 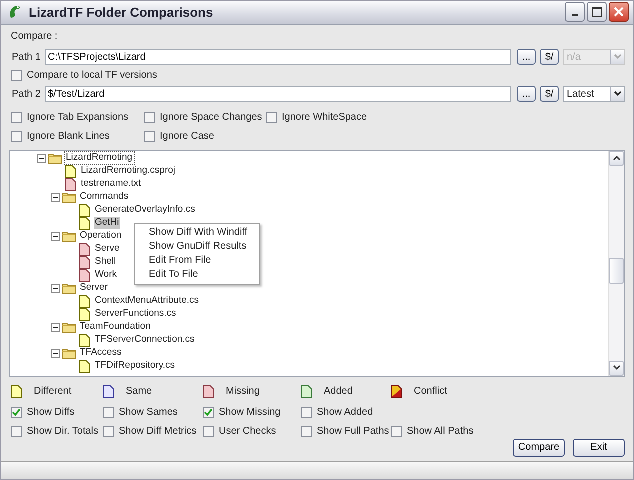 I want to click on tree-item: TFDifRepository.cs, so click(x=135, y=366).